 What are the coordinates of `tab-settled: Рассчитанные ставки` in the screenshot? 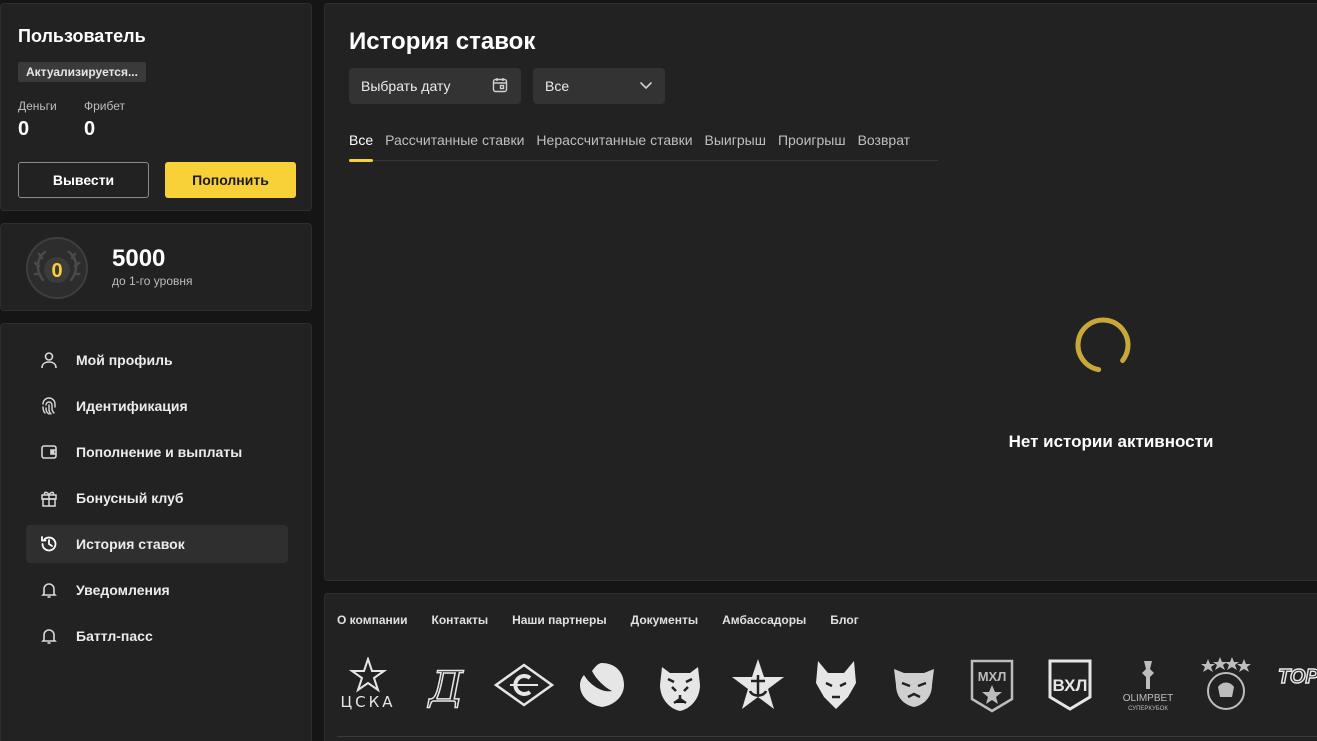 It's located at (454, 146).